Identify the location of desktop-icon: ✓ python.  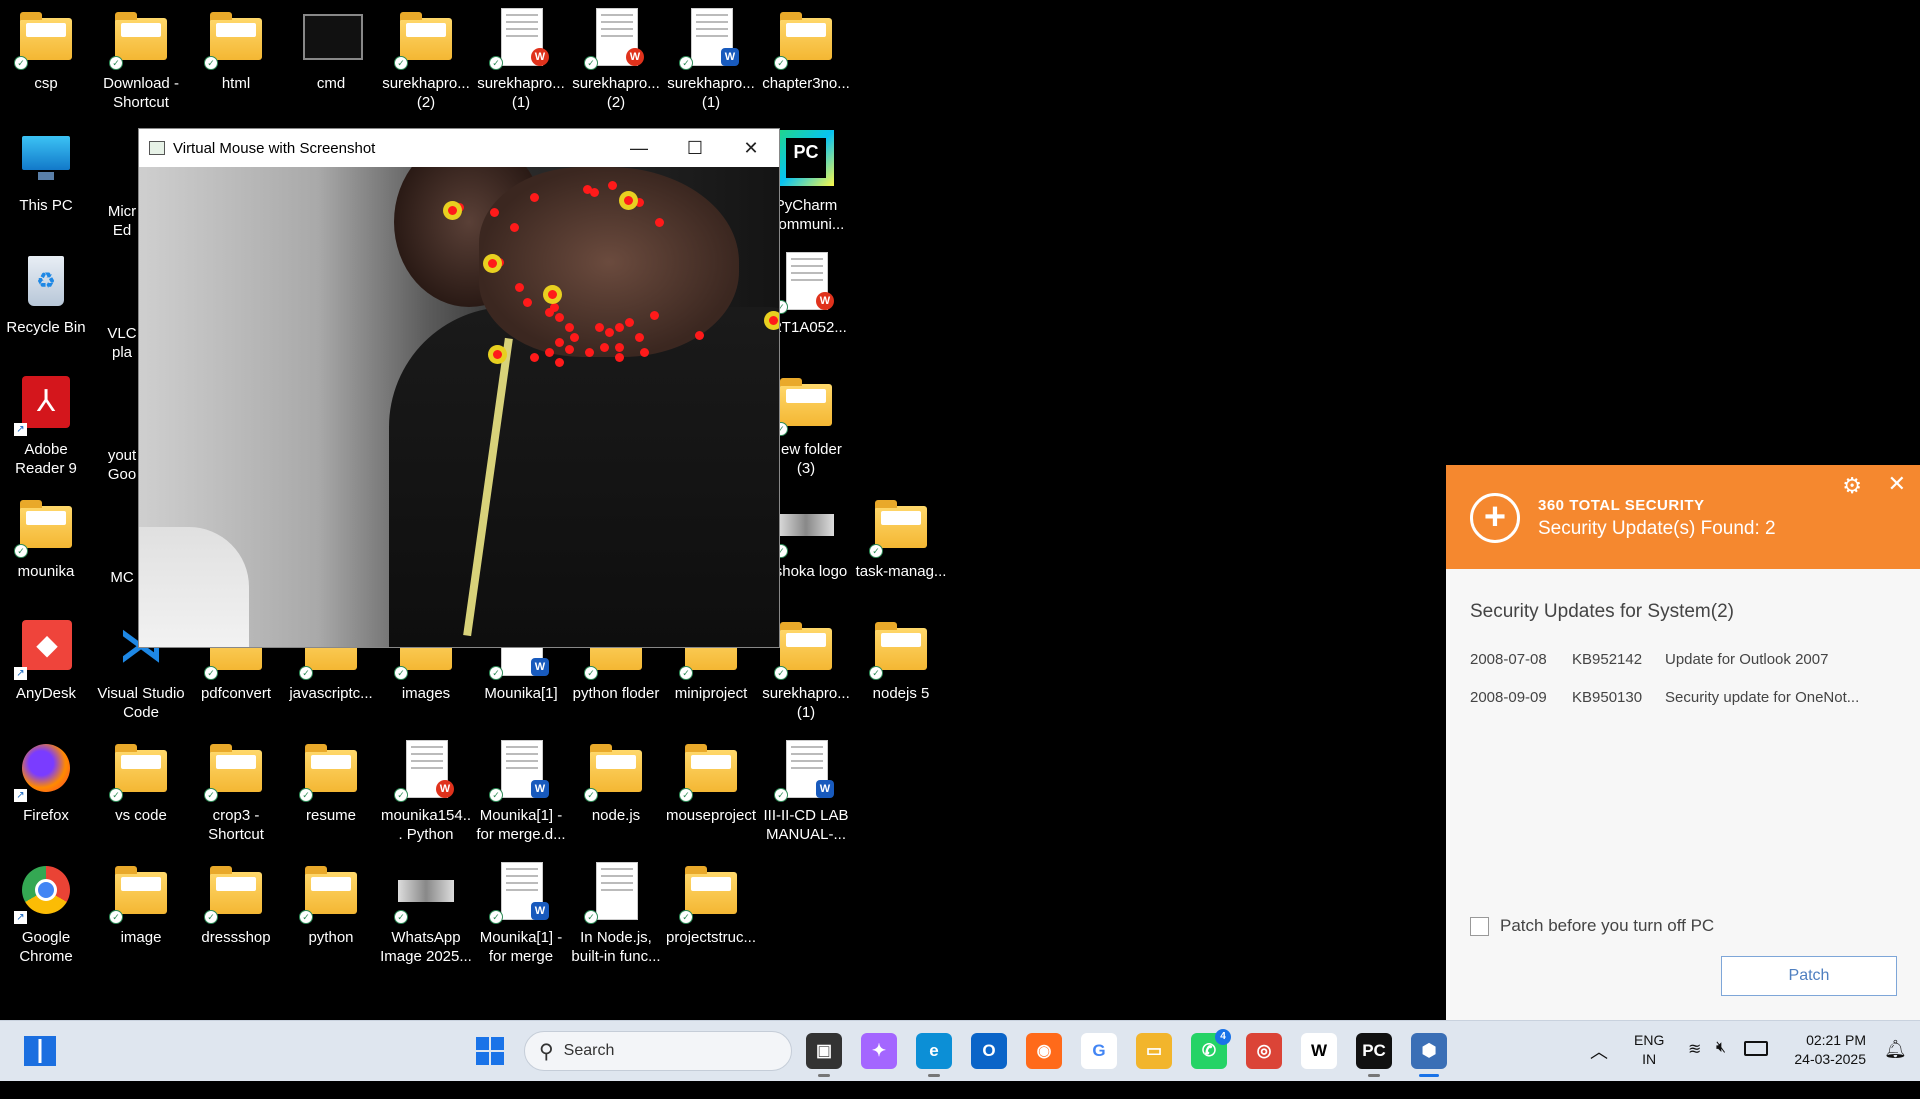
(331, 904).